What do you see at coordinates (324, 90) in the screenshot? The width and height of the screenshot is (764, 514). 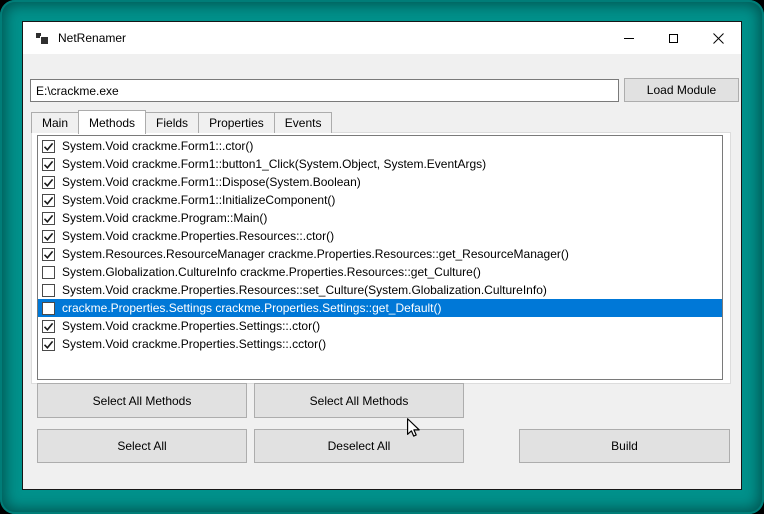 I see `module-path-input` at bounding box center [324, 90].